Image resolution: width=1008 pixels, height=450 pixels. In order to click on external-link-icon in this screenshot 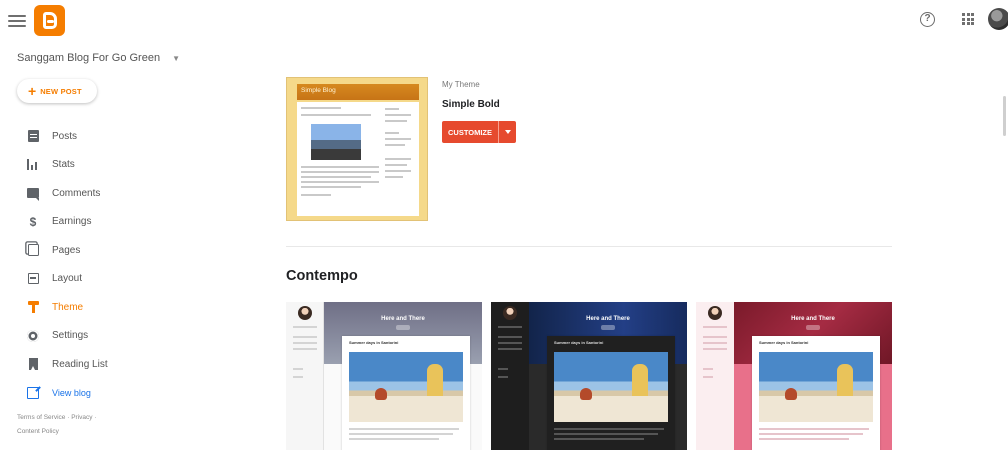, I will do `click(33, 393)`.